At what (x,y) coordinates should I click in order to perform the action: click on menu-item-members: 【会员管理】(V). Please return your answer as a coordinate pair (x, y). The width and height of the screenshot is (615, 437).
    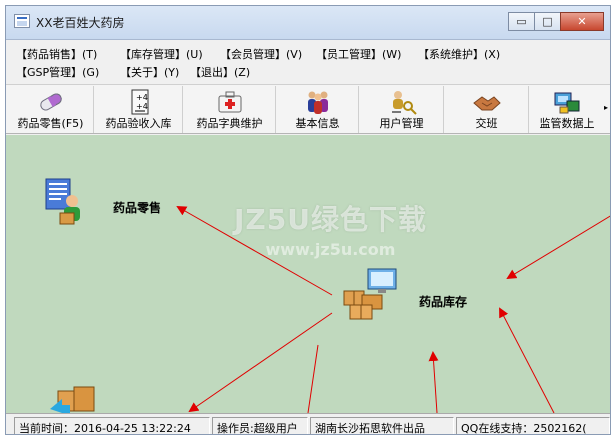
    Looking at the image, I should click on (268, 53).